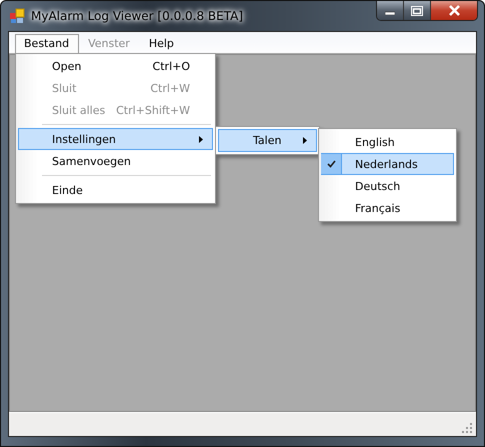 This screenshot has height=447, width=485. What do you see at coordinates (47, 43) in the screenshot?
I see `menu-item: Bestand` at bounding box center [47, 43].